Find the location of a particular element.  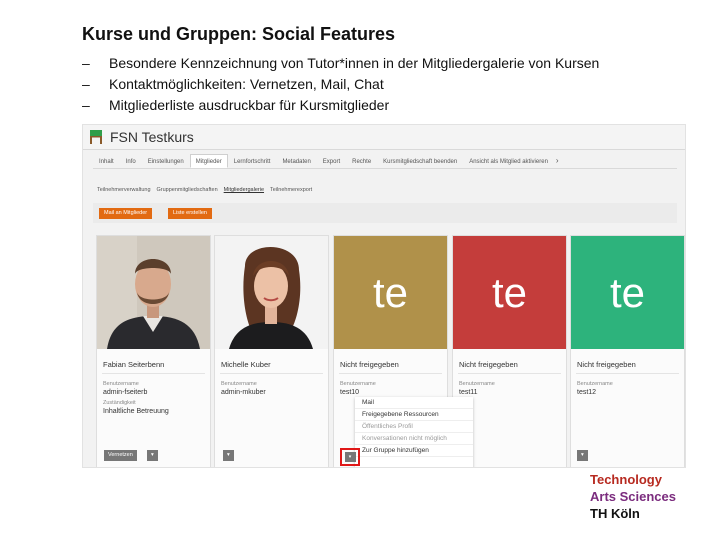

member-name: Fabian Seiterbenn is located at coordinates (134, 364).